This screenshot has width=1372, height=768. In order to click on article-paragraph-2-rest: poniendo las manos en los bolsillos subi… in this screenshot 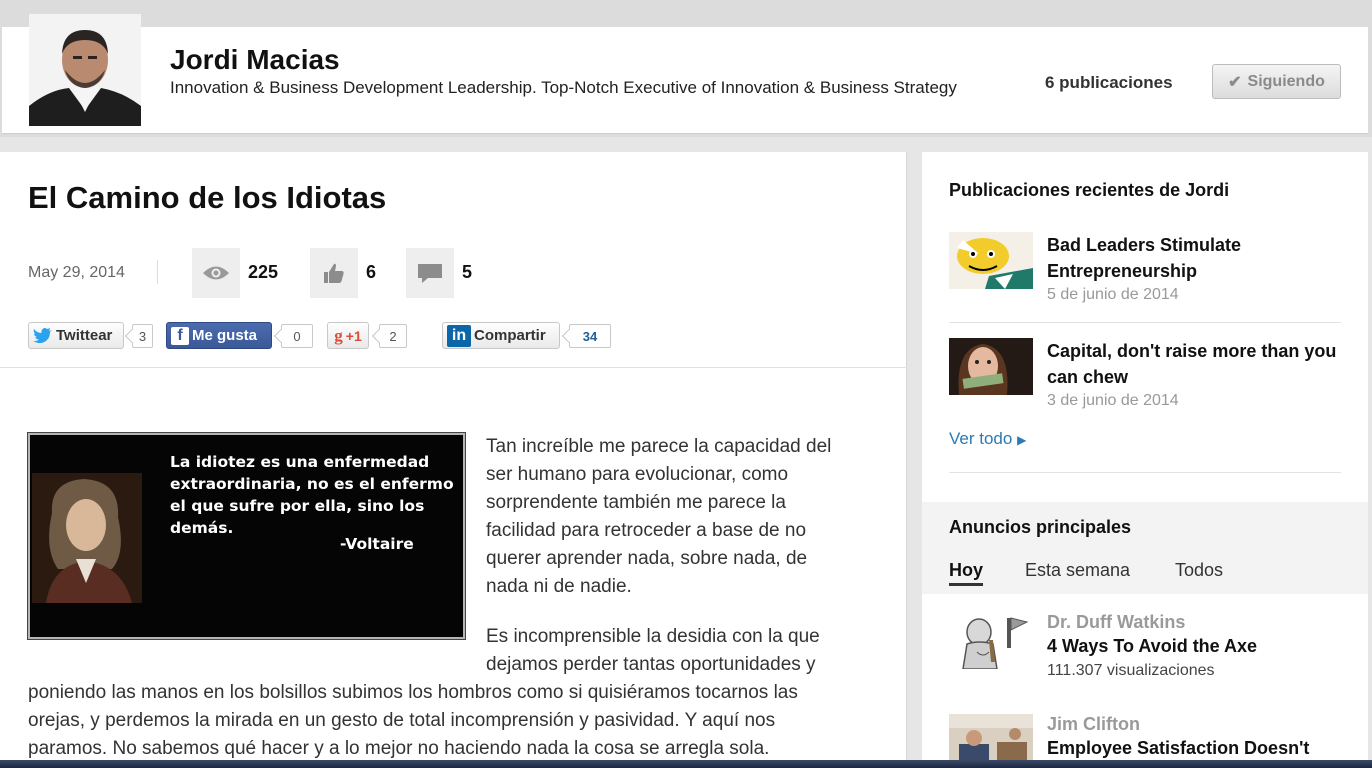, I will do `click(463, 721)`.